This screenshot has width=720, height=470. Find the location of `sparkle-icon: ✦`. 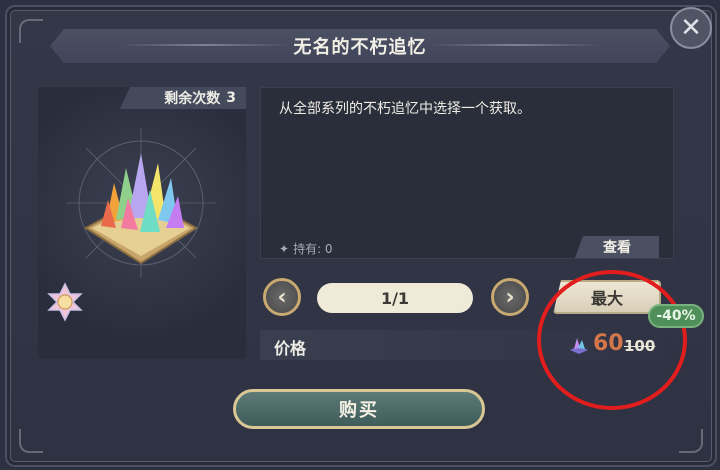

sparkle-icon: ✦ is located at coordinates (284, 248).